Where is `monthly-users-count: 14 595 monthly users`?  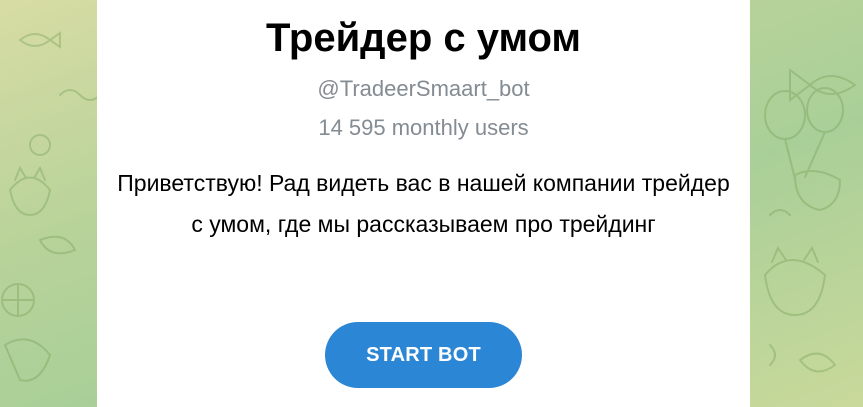 monthly-users-count: 14 595 monthly users is located at coordinates (423, 127).